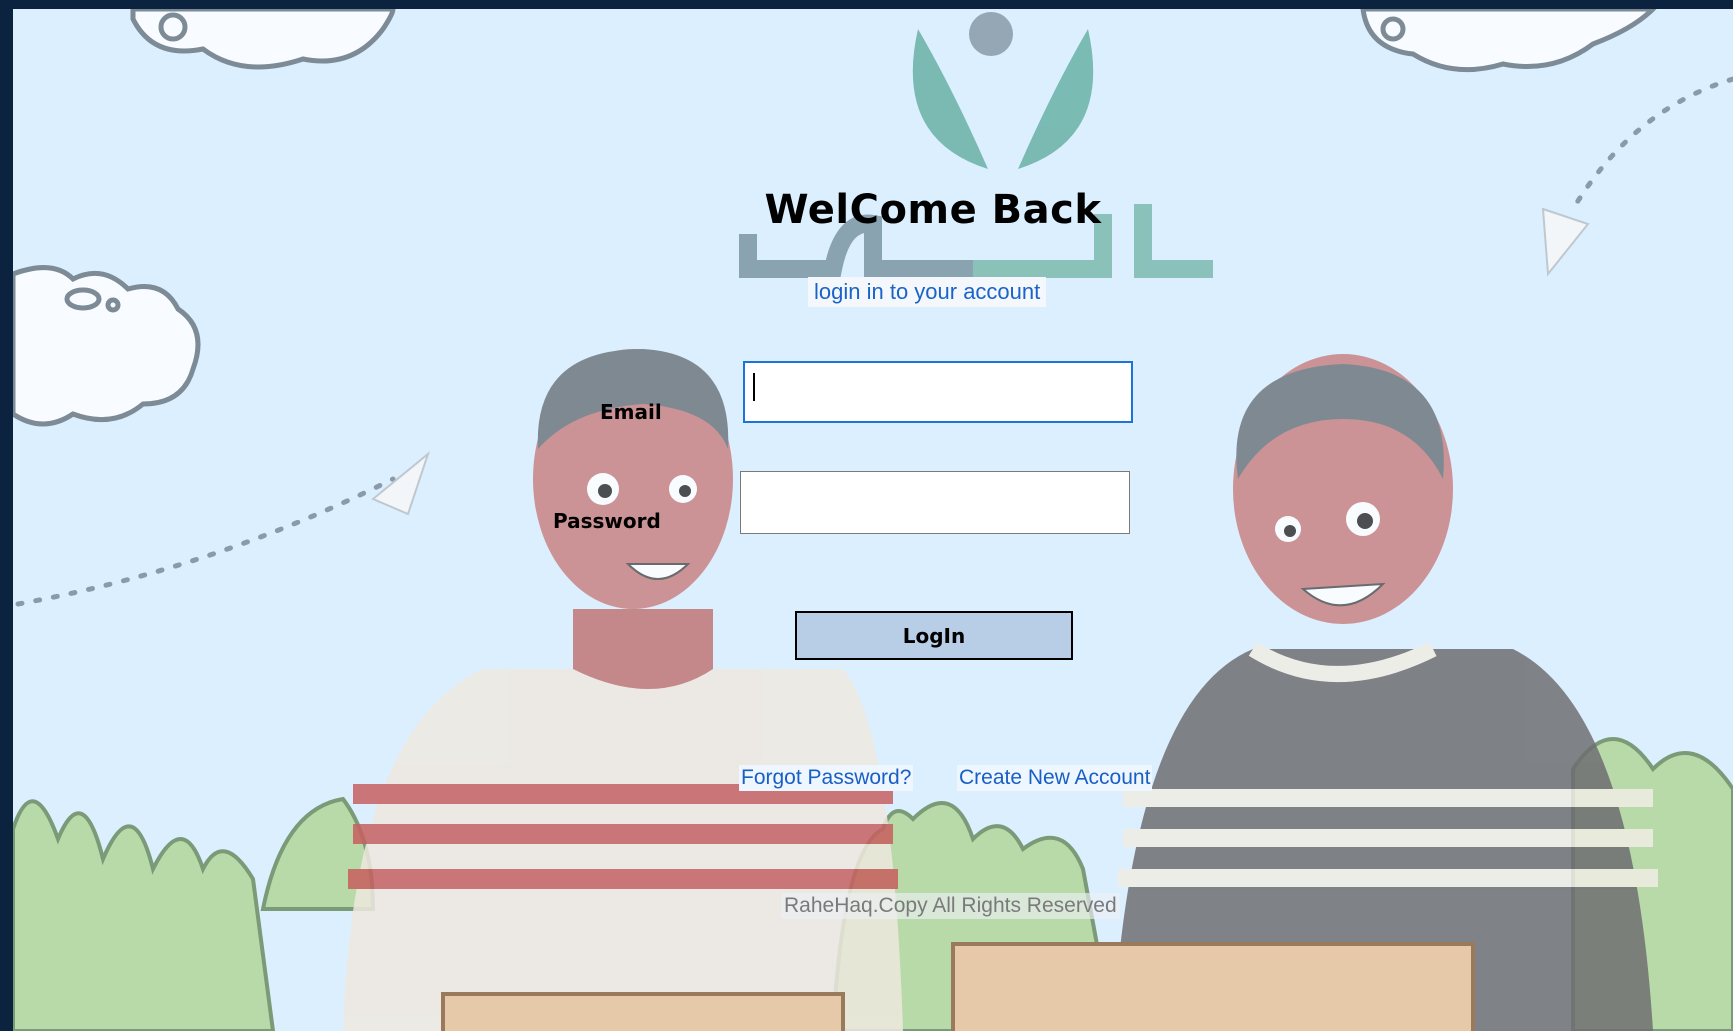  I want to click on dotted-path-left, so click(205, 541).